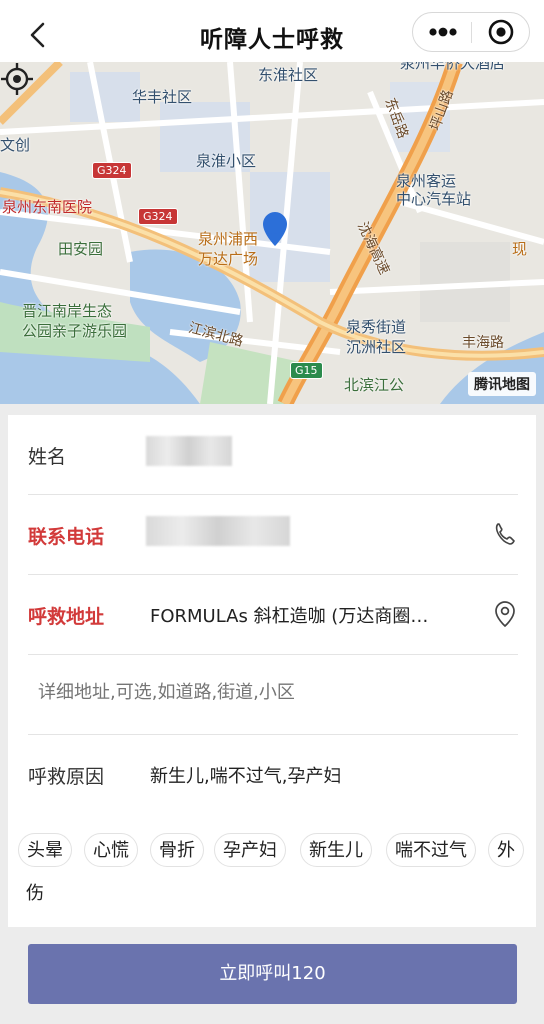 The width and height of the screenshot is (544, 1024). I want to click on map-label-quanzhun: 泉淮小区, so click(226, 161).